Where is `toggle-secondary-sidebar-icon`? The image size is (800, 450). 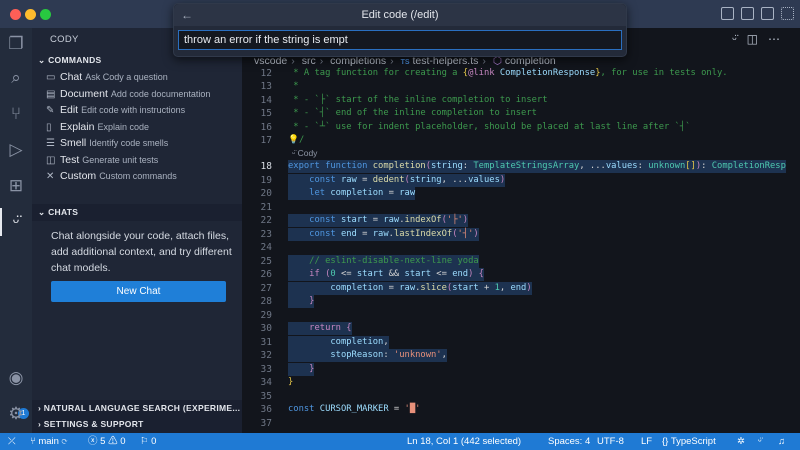
toggle-secondary-sidebar-icon is located at coordinates (767, 13).